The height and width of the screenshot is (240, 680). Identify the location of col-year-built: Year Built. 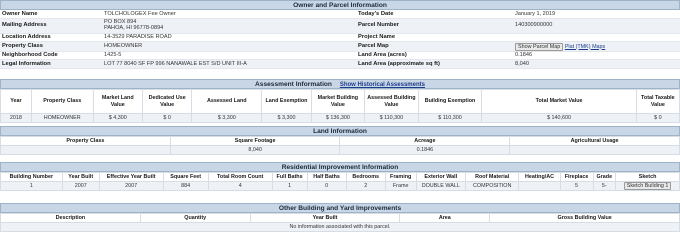
(80, 177).